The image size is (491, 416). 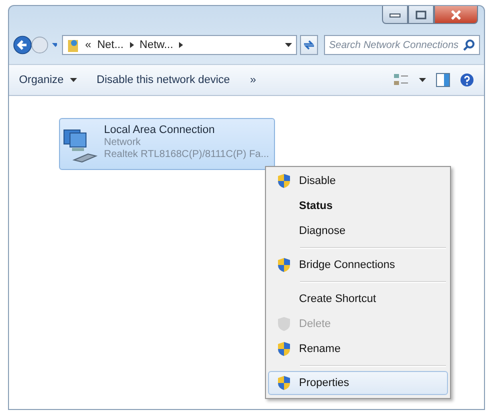 What do you see at coordinates (81, 146) in the screenshot?
I see `network-adapter-icon` at bounding box center [81, 146].